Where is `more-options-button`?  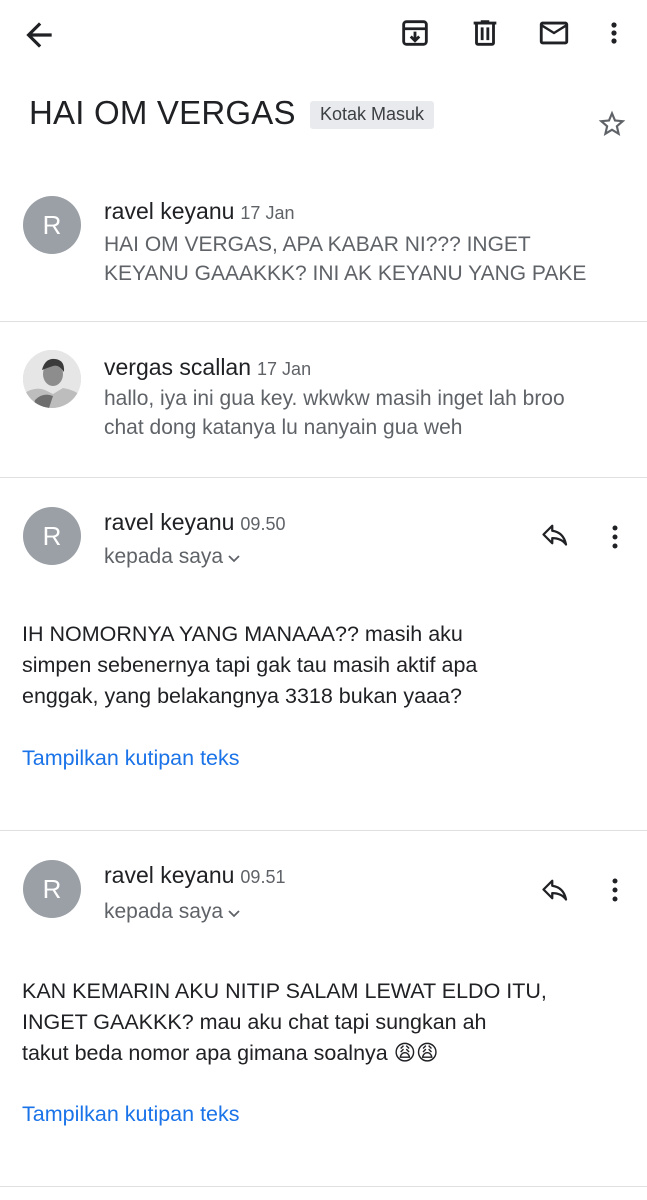
more-options-button is located at coordinates (614, 33).